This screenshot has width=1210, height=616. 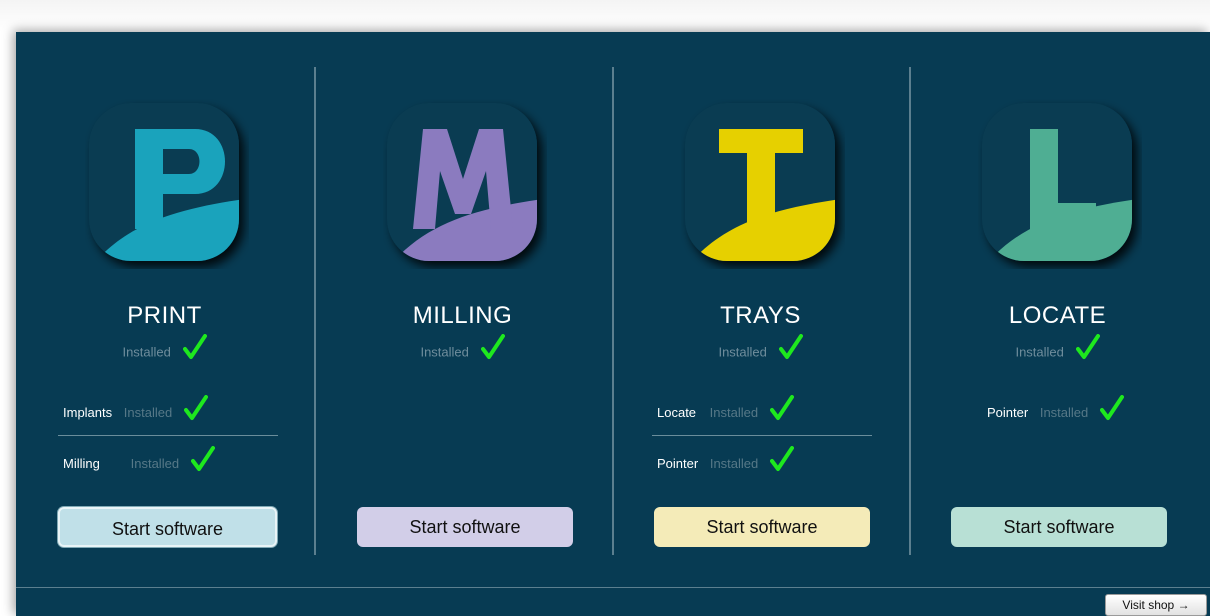 I want to click on module-name: Locate, so click(x=677, y=413).